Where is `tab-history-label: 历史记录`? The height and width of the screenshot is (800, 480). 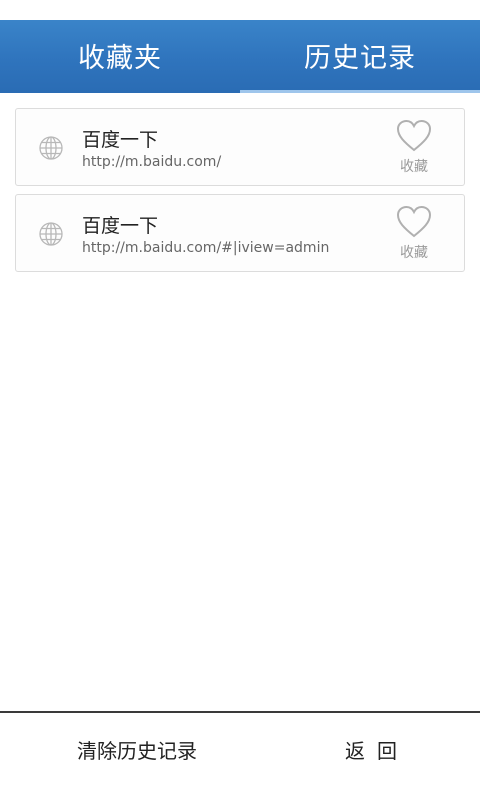
tab-history-label: 历史记录 is located at coordinates (360, 58).